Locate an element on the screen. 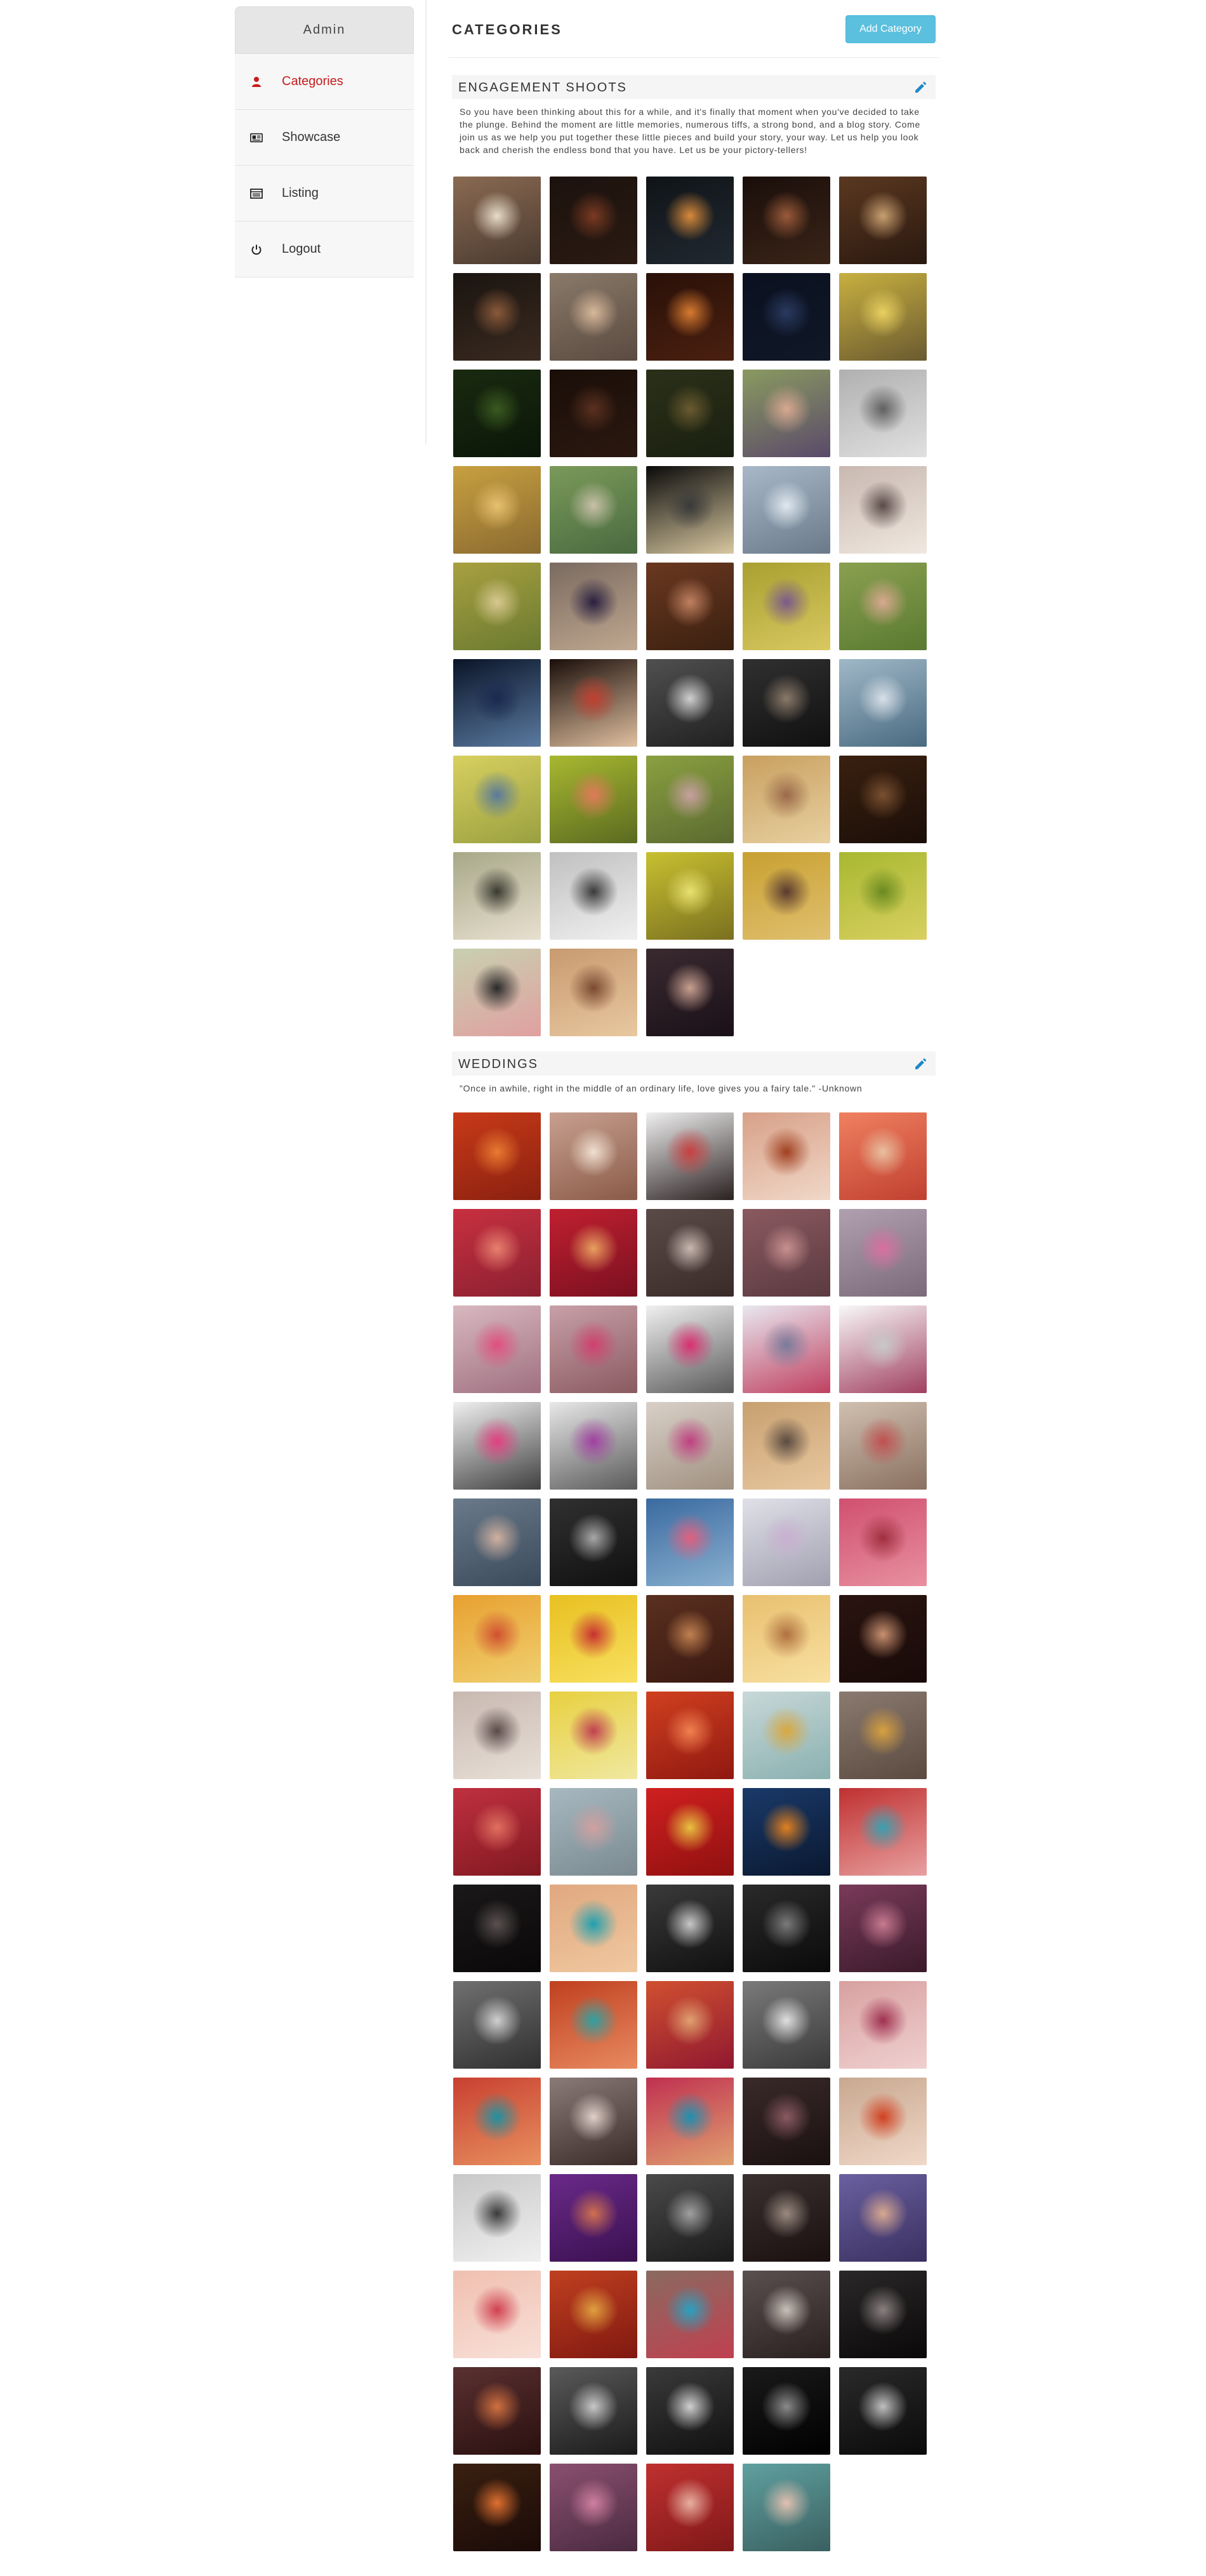  sidebar-item-showcase: Showcase is located at coordinates (324, 138).